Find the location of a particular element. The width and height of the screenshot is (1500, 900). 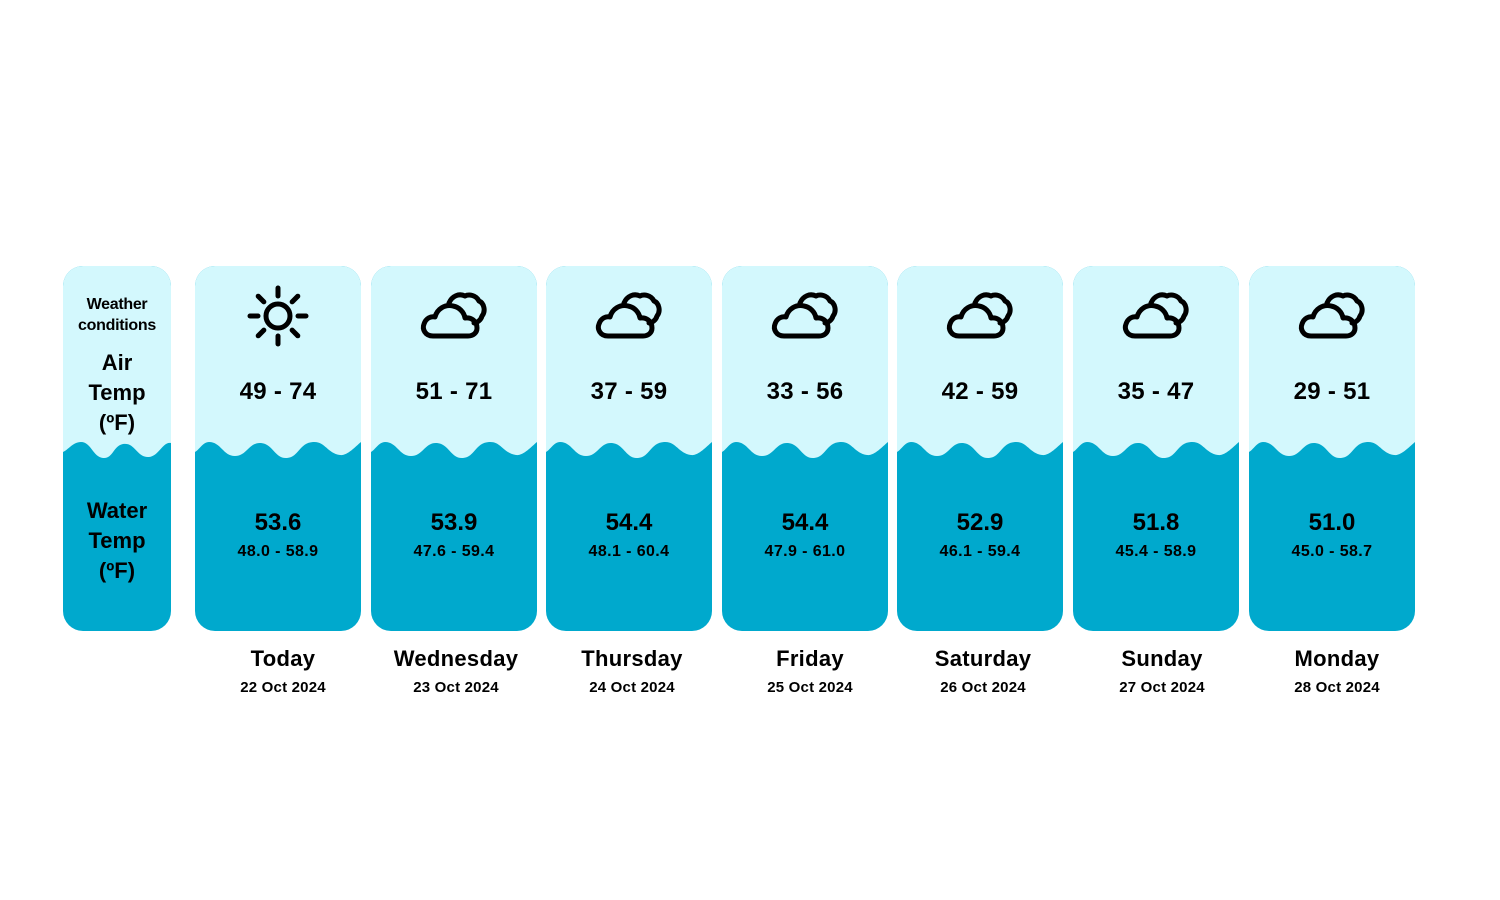

water-temp-average: 53.6 is located at coordinates (278, 522).